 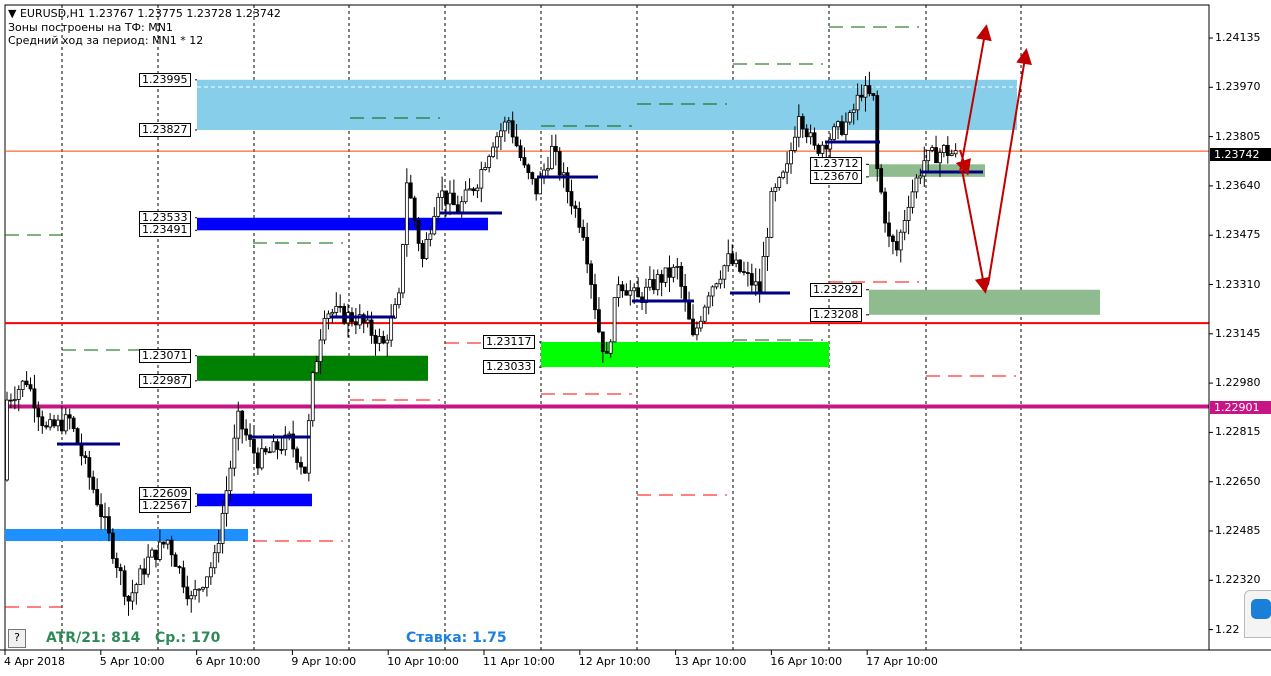 I want to click on zone-bottom-label: 1.23033, so click(x=509, y=367).